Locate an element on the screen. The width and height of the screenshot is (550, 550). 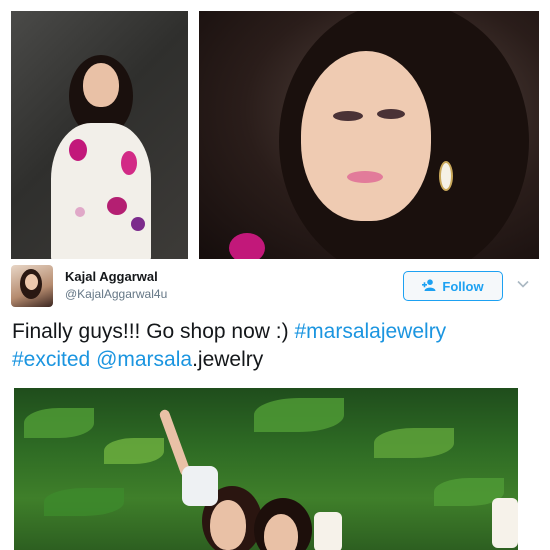
avatar is located at coordinates (32, 286).